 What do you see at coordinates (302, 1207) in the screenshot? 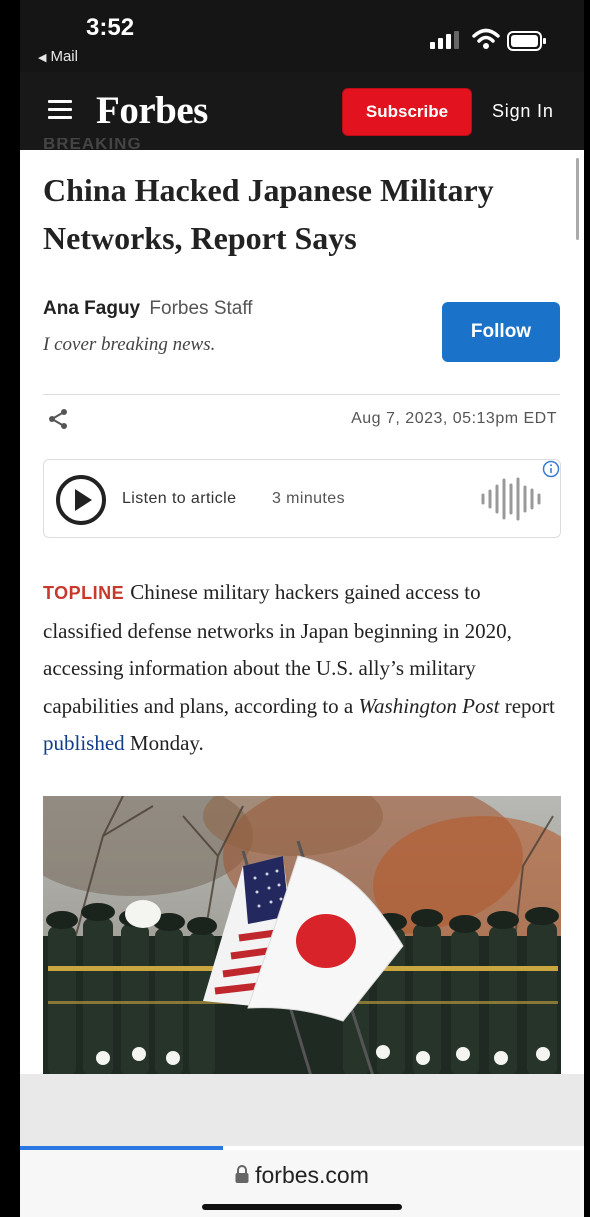
I see `home-indicator` at bounding box center [302, 1207].